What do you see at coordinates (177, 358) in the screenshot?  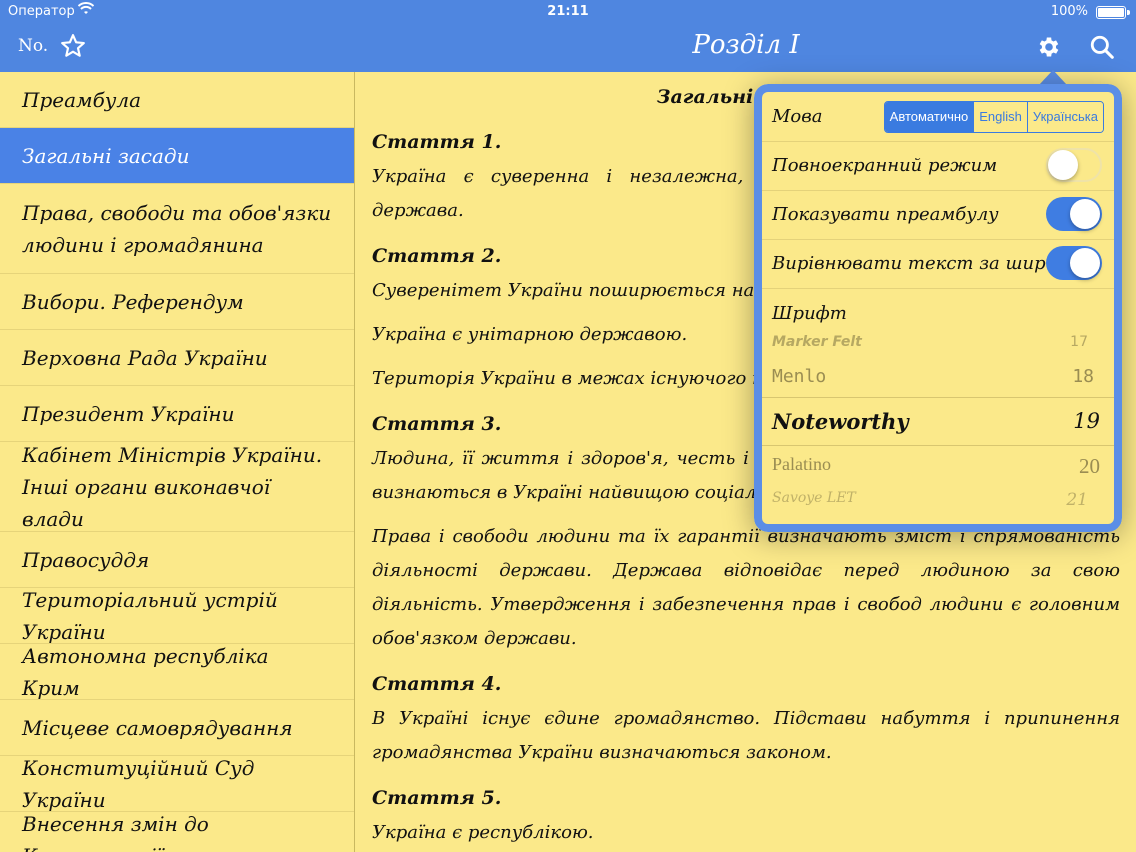 I see `sidebar-item-verkhovna-rada: Верховна Рада України` at bounding box center [177, 358].